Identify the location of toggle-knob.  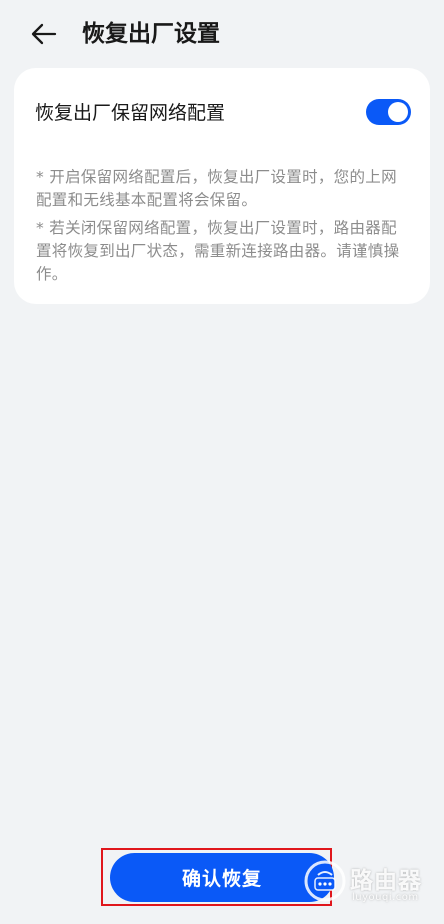
(398, 112).